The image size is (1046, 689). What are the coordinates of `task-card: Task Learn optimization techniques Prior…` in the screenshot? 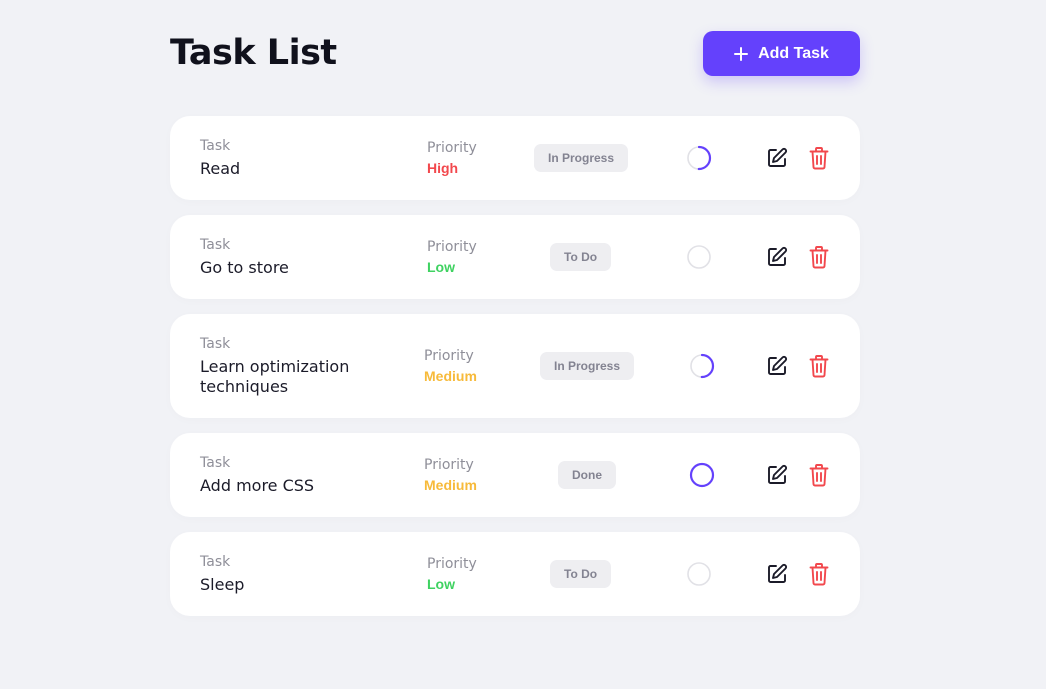 It's located at (515, 366).